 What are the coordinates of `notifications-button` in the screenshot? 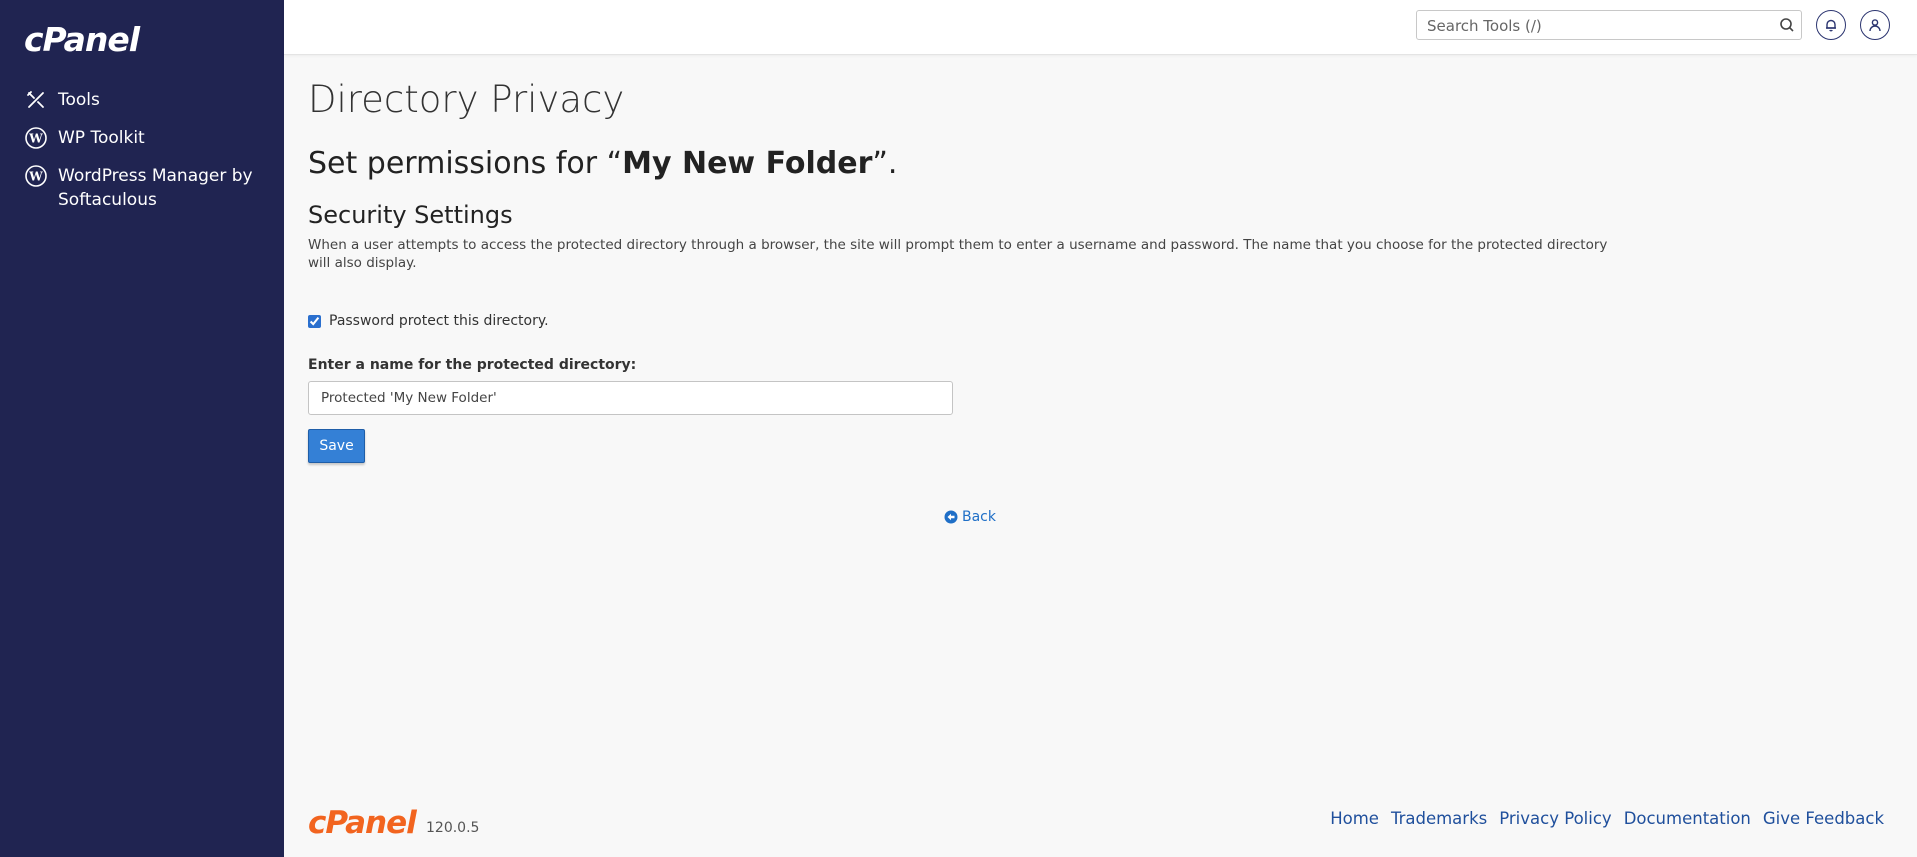 It's located at (1831, 25).